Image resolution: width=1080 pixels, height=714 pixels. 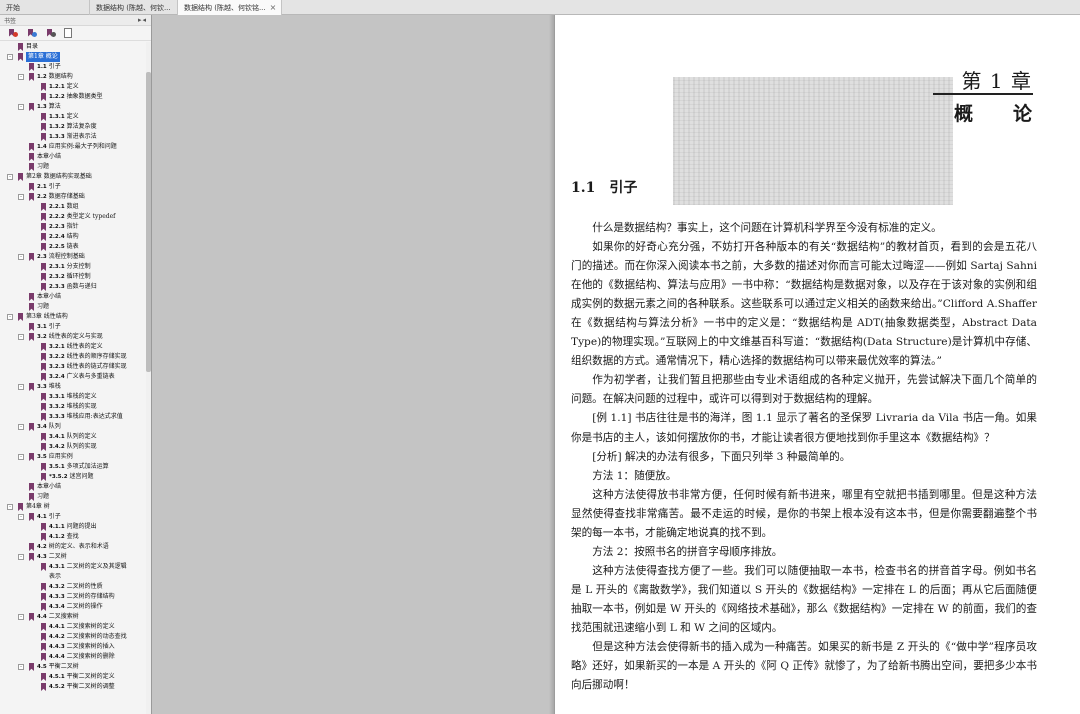 I want to click on bookmark-item: 2.3.3 函数与递归, so click(x=73, y=287).